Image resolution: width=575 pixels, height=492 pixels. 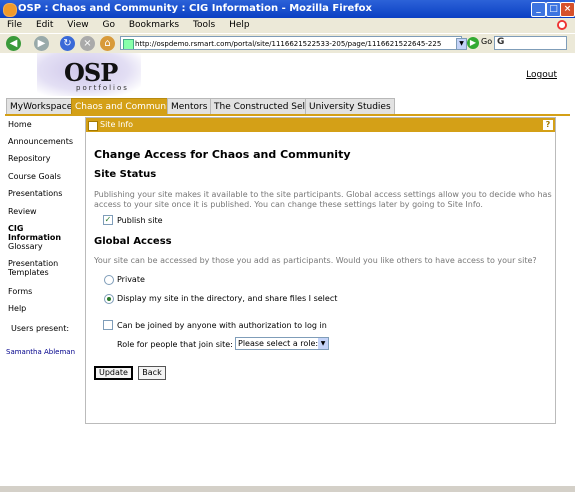 I want to click on nav-item-forms: Forms, so click(x=20, y=291).